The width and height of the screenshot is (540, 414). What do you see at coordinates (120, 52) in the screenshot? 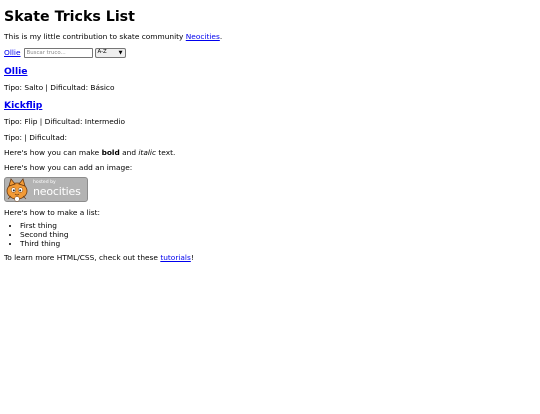
I see `chevron-down-icon: ▼` at bounding box center [120, 52].